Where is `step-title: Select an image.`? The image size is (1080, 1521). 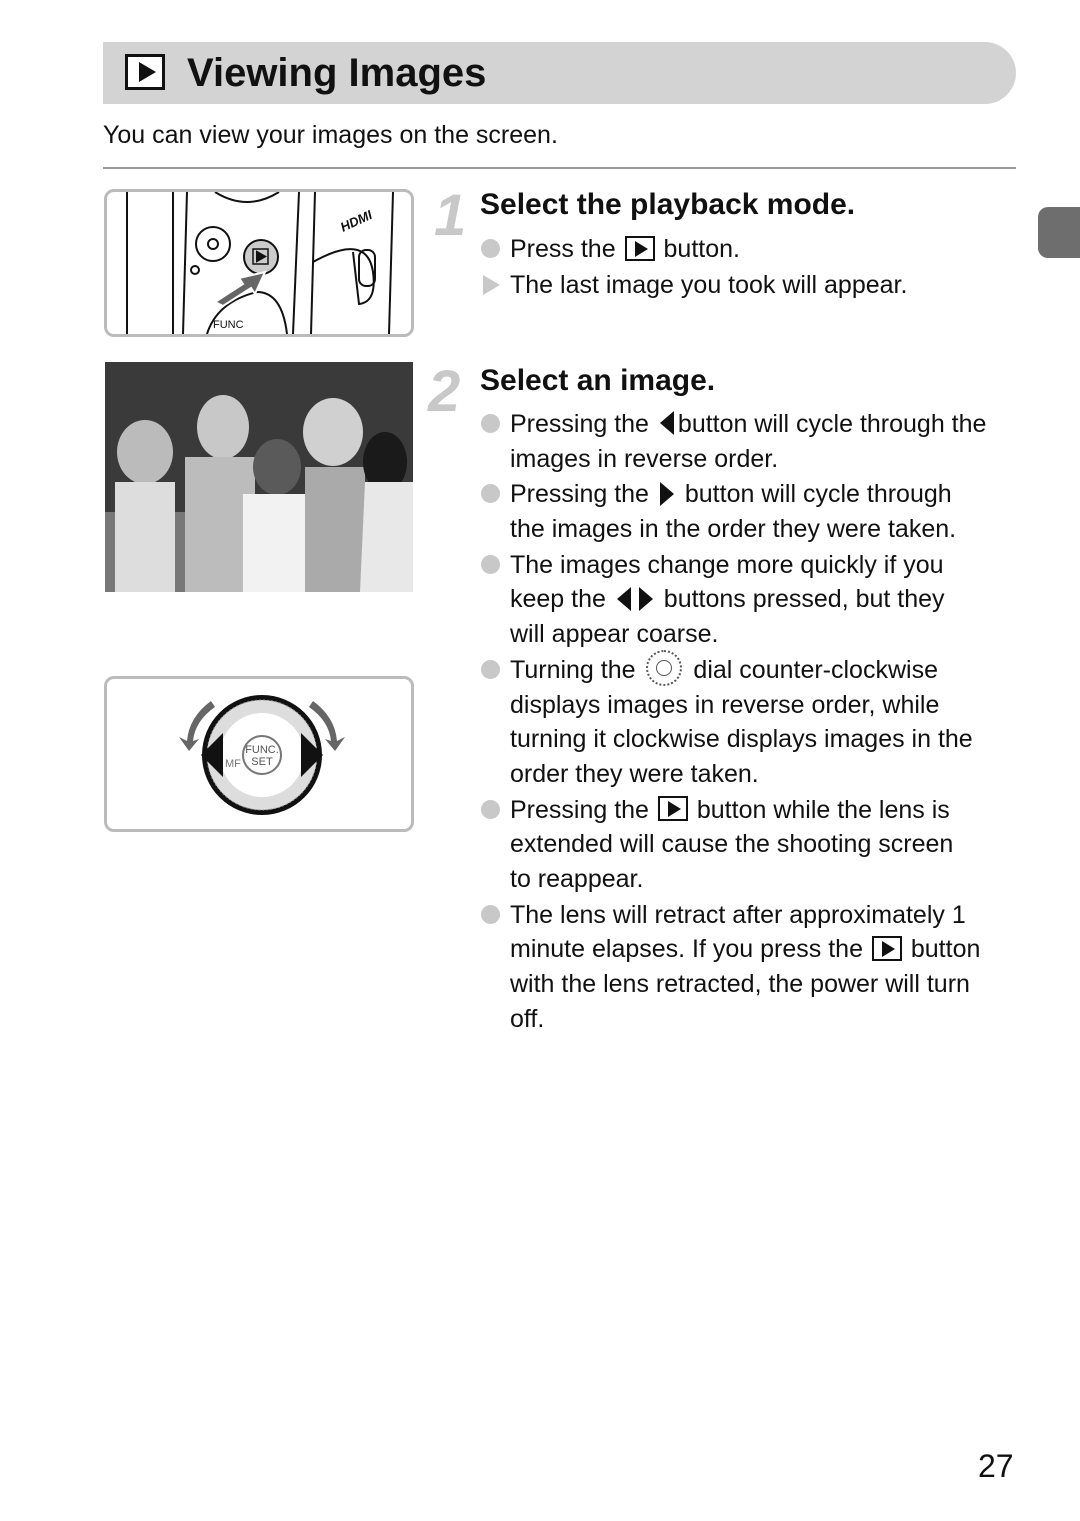
step-title: Select an image. is located at coordinates (598, 380).